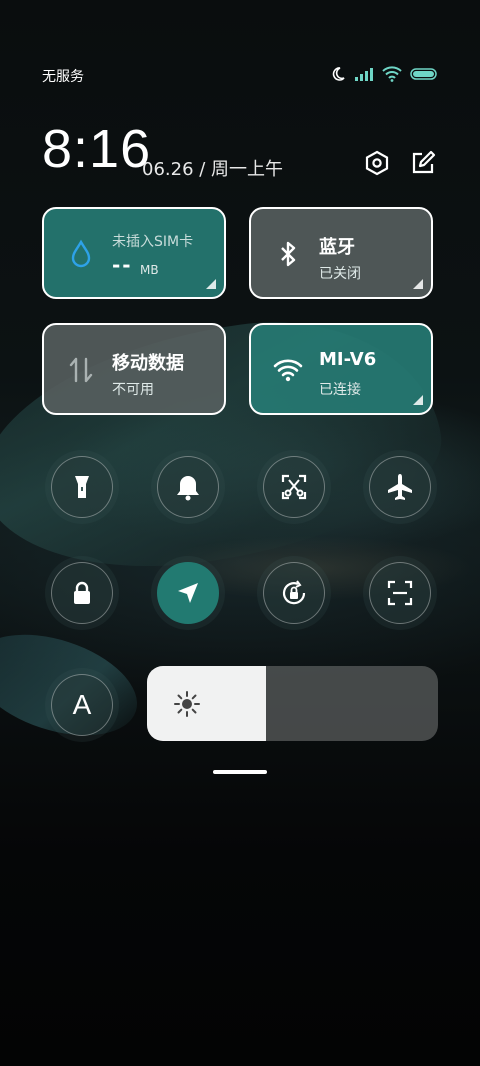 The image size is (480, 1066). I want to click on water-drop-icon, so click(81, 253).